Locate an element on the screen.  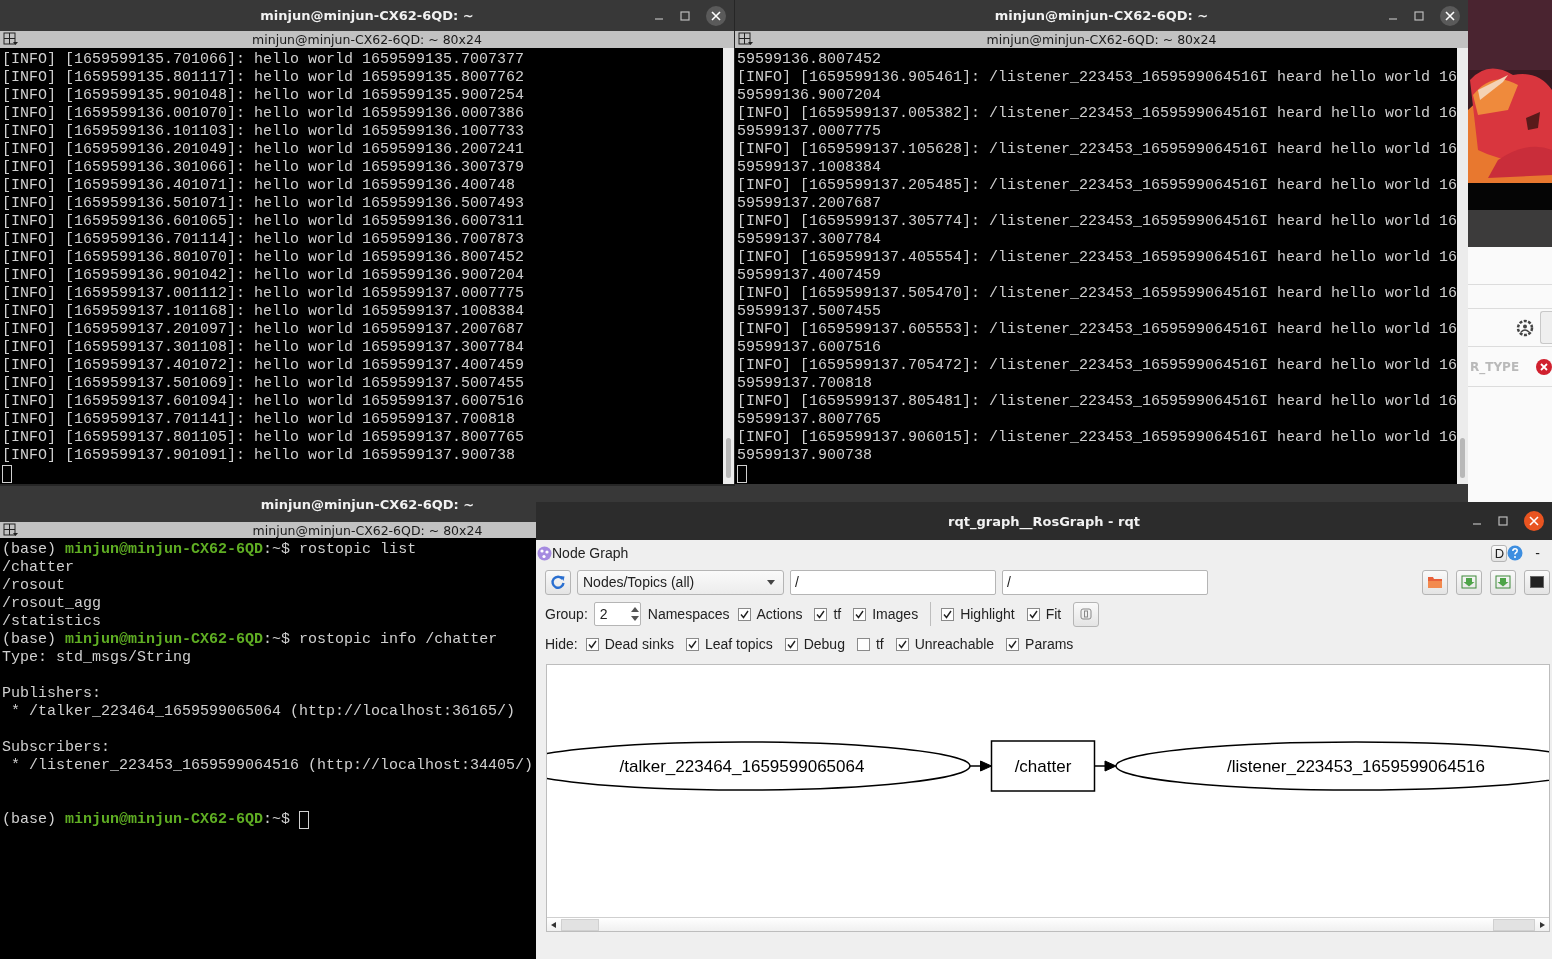
terminal-line: [INFO] [1659599136.701114]: hello world 1659599136.7007873 is located at coordinates (263, 239).